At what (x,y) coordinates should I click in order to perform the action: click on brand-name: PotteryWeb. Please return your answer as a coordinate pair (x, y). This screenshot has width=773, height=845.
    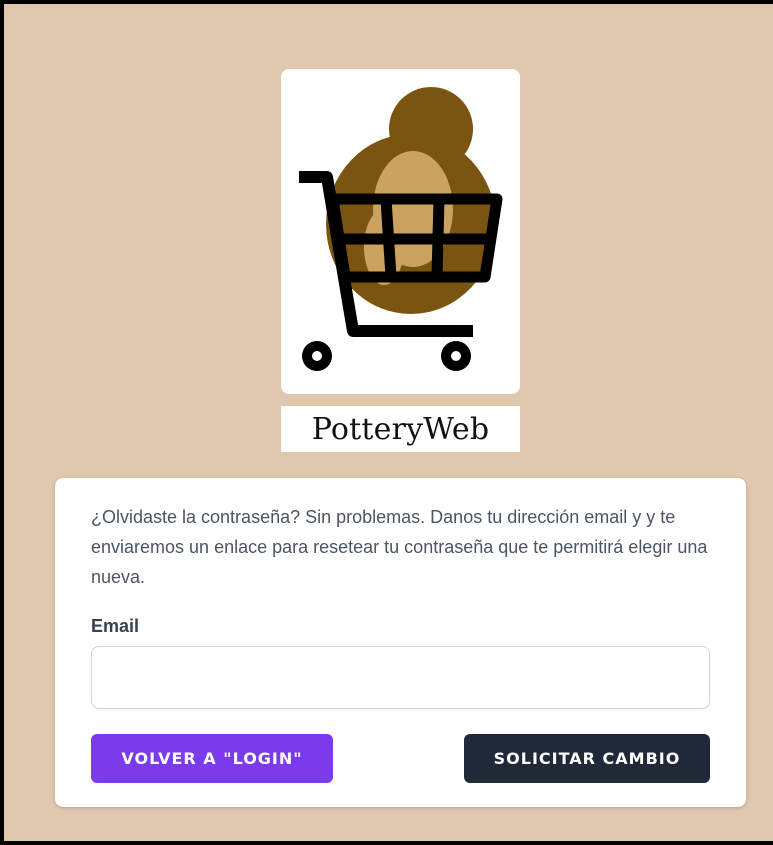
    Looking at the image, I should click on (400, 429).